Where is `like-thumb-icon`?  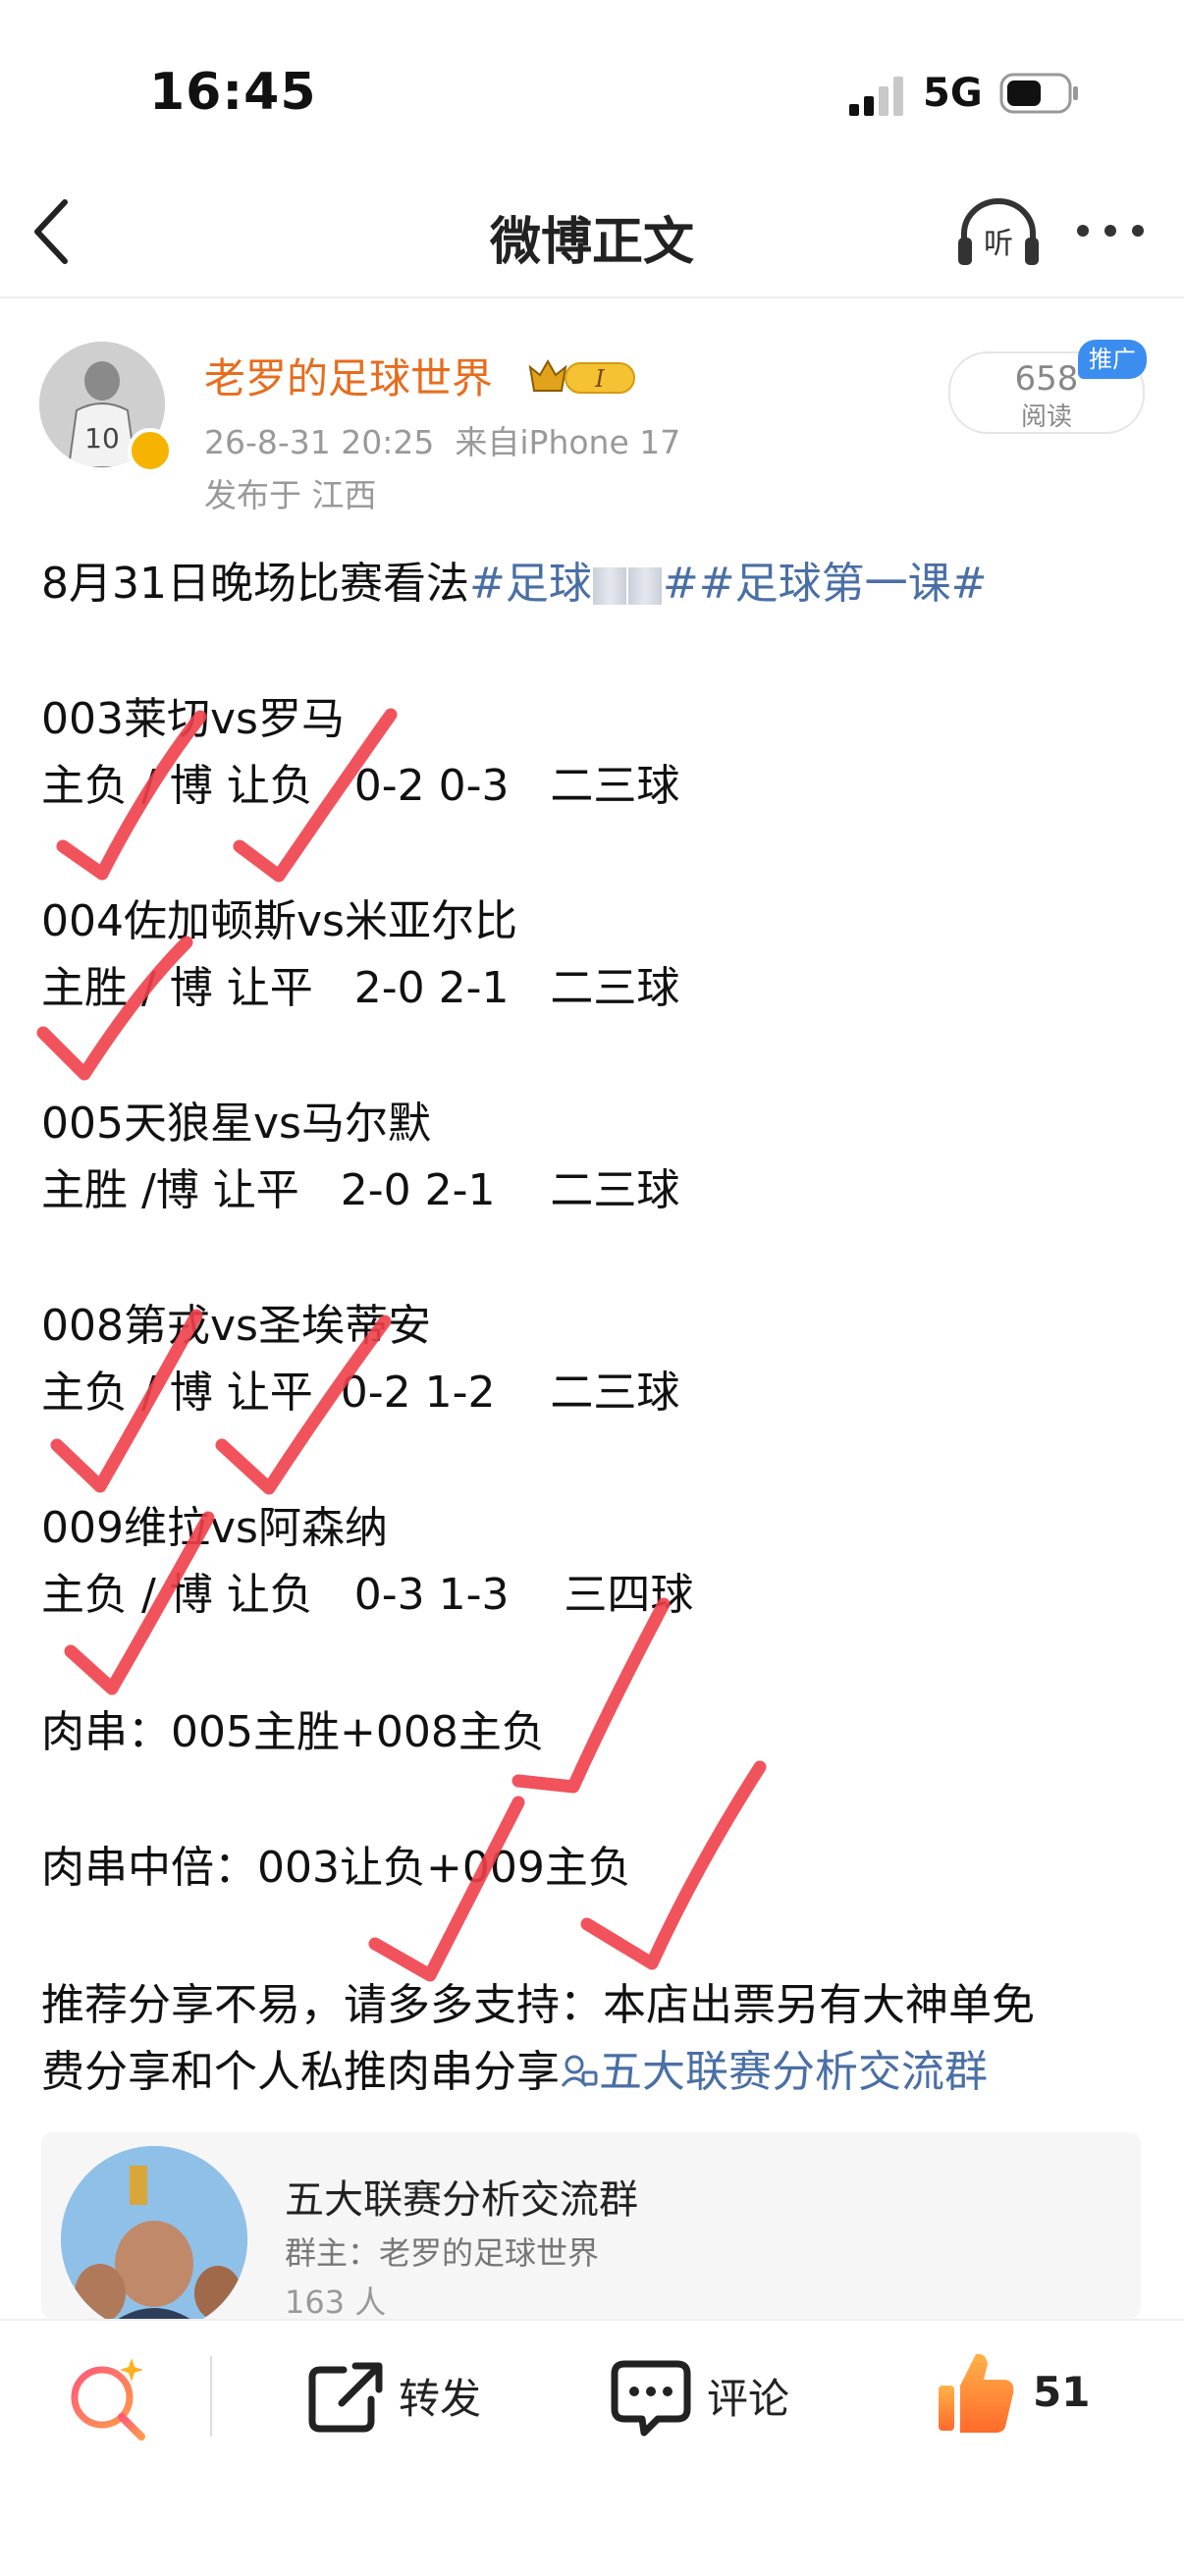
like-thumb-icon is located at coordinates (976, 2392).